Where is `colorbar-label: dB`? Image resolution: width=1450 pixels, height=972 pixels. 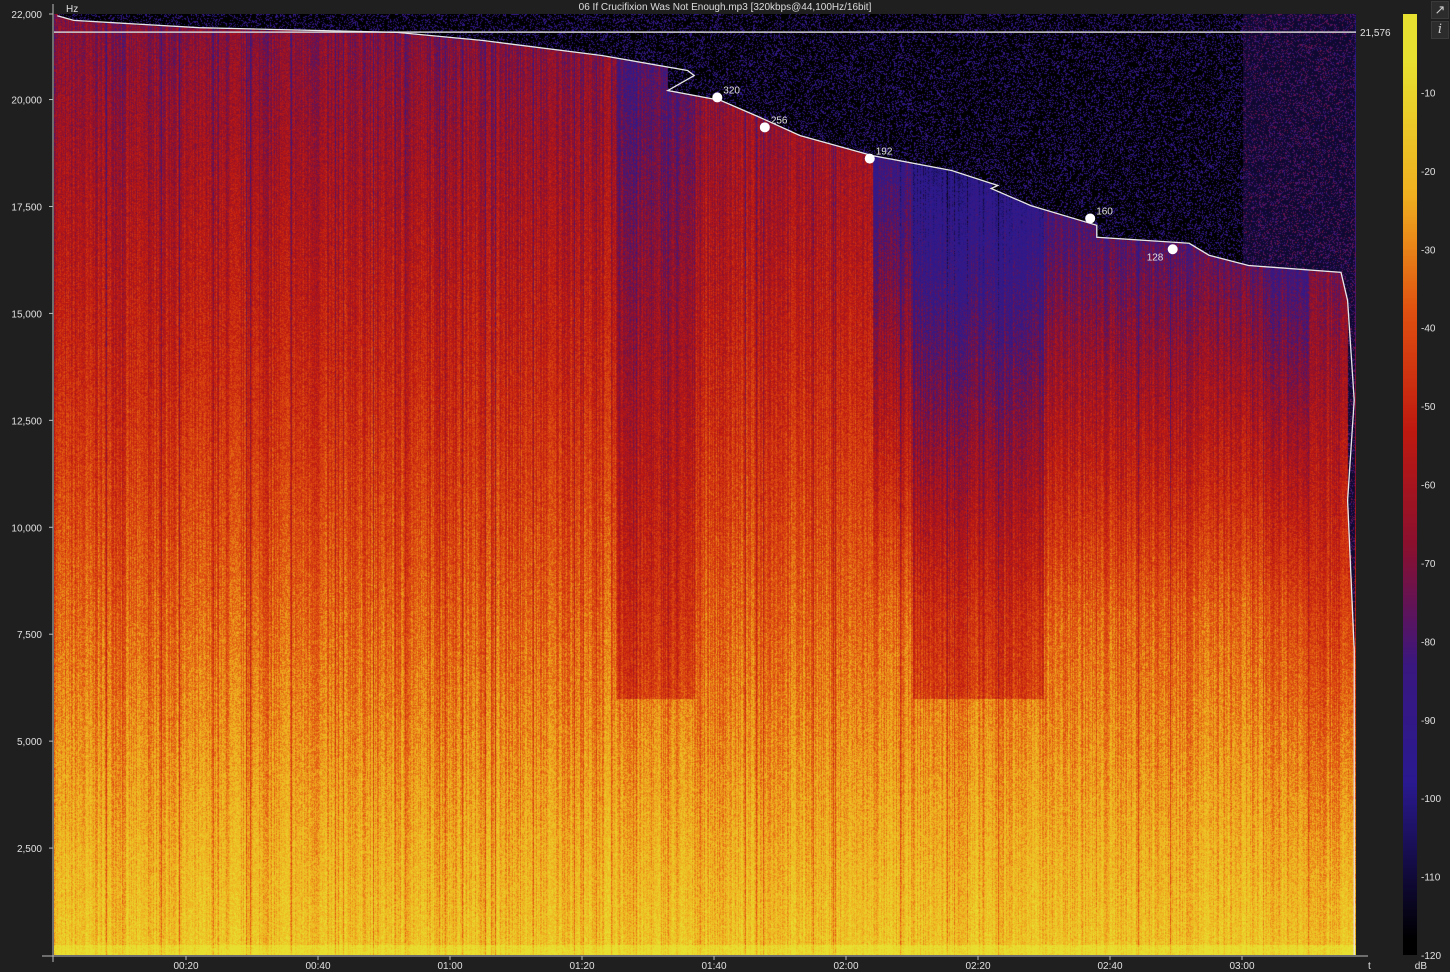
colorbar-label: dB is located at coordinates (1421, 966).